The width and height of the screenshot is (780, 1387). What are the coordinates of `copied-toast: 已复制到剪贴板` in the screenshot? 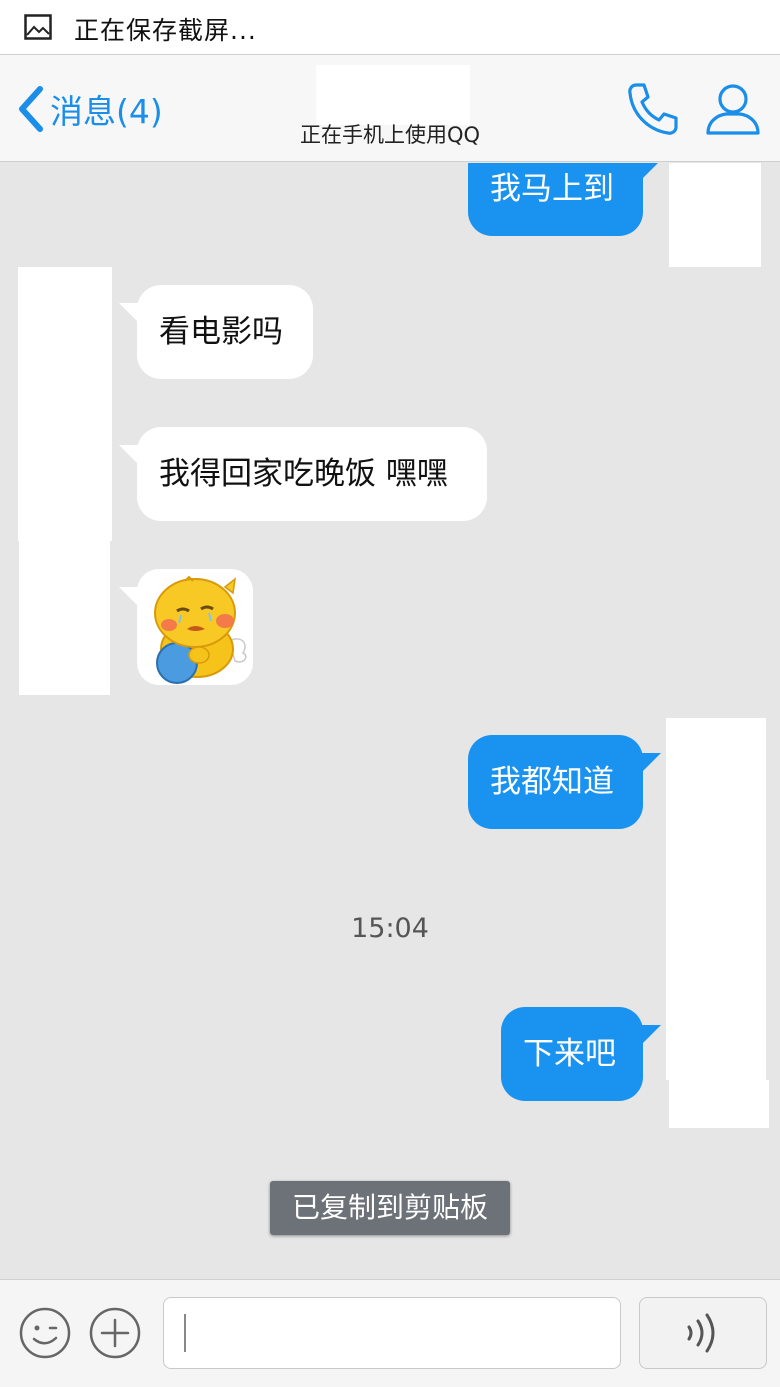 It's located at (390, 1208).